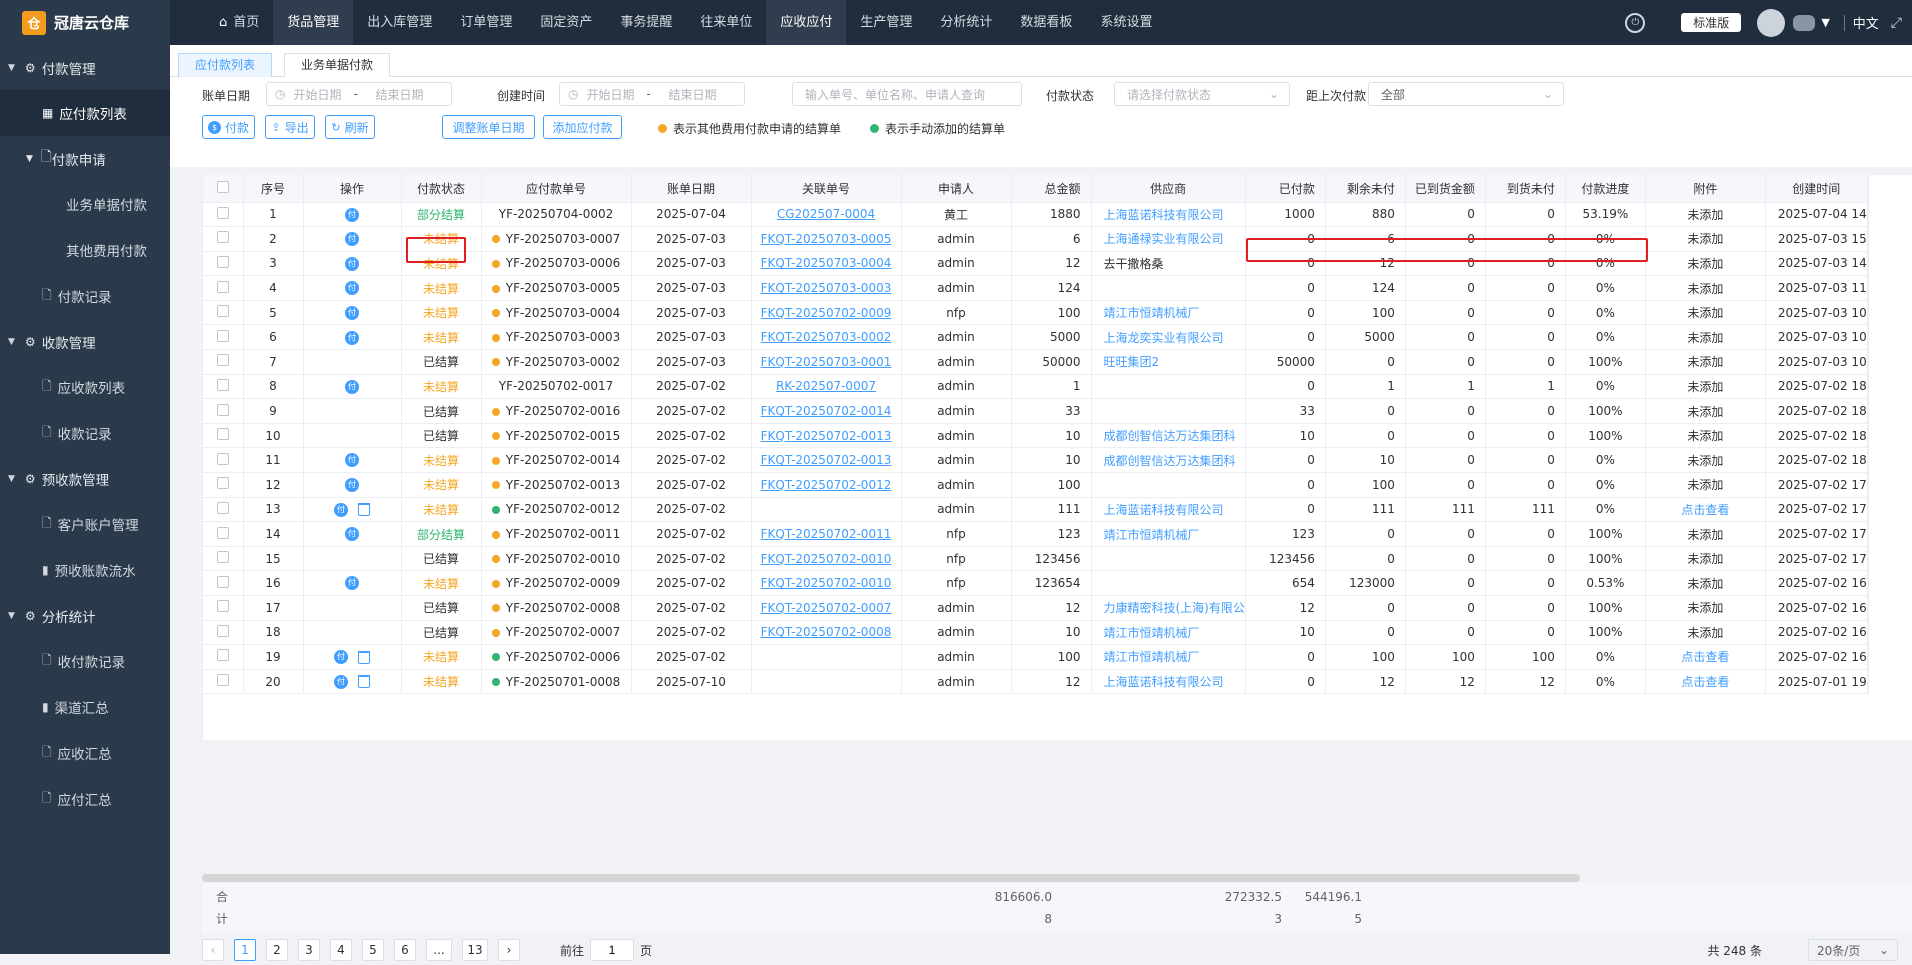 The height and width of the screenshot is (965, 1912). I want to click on ref-link: FKQT-20250702-0009, so click(826, 313).